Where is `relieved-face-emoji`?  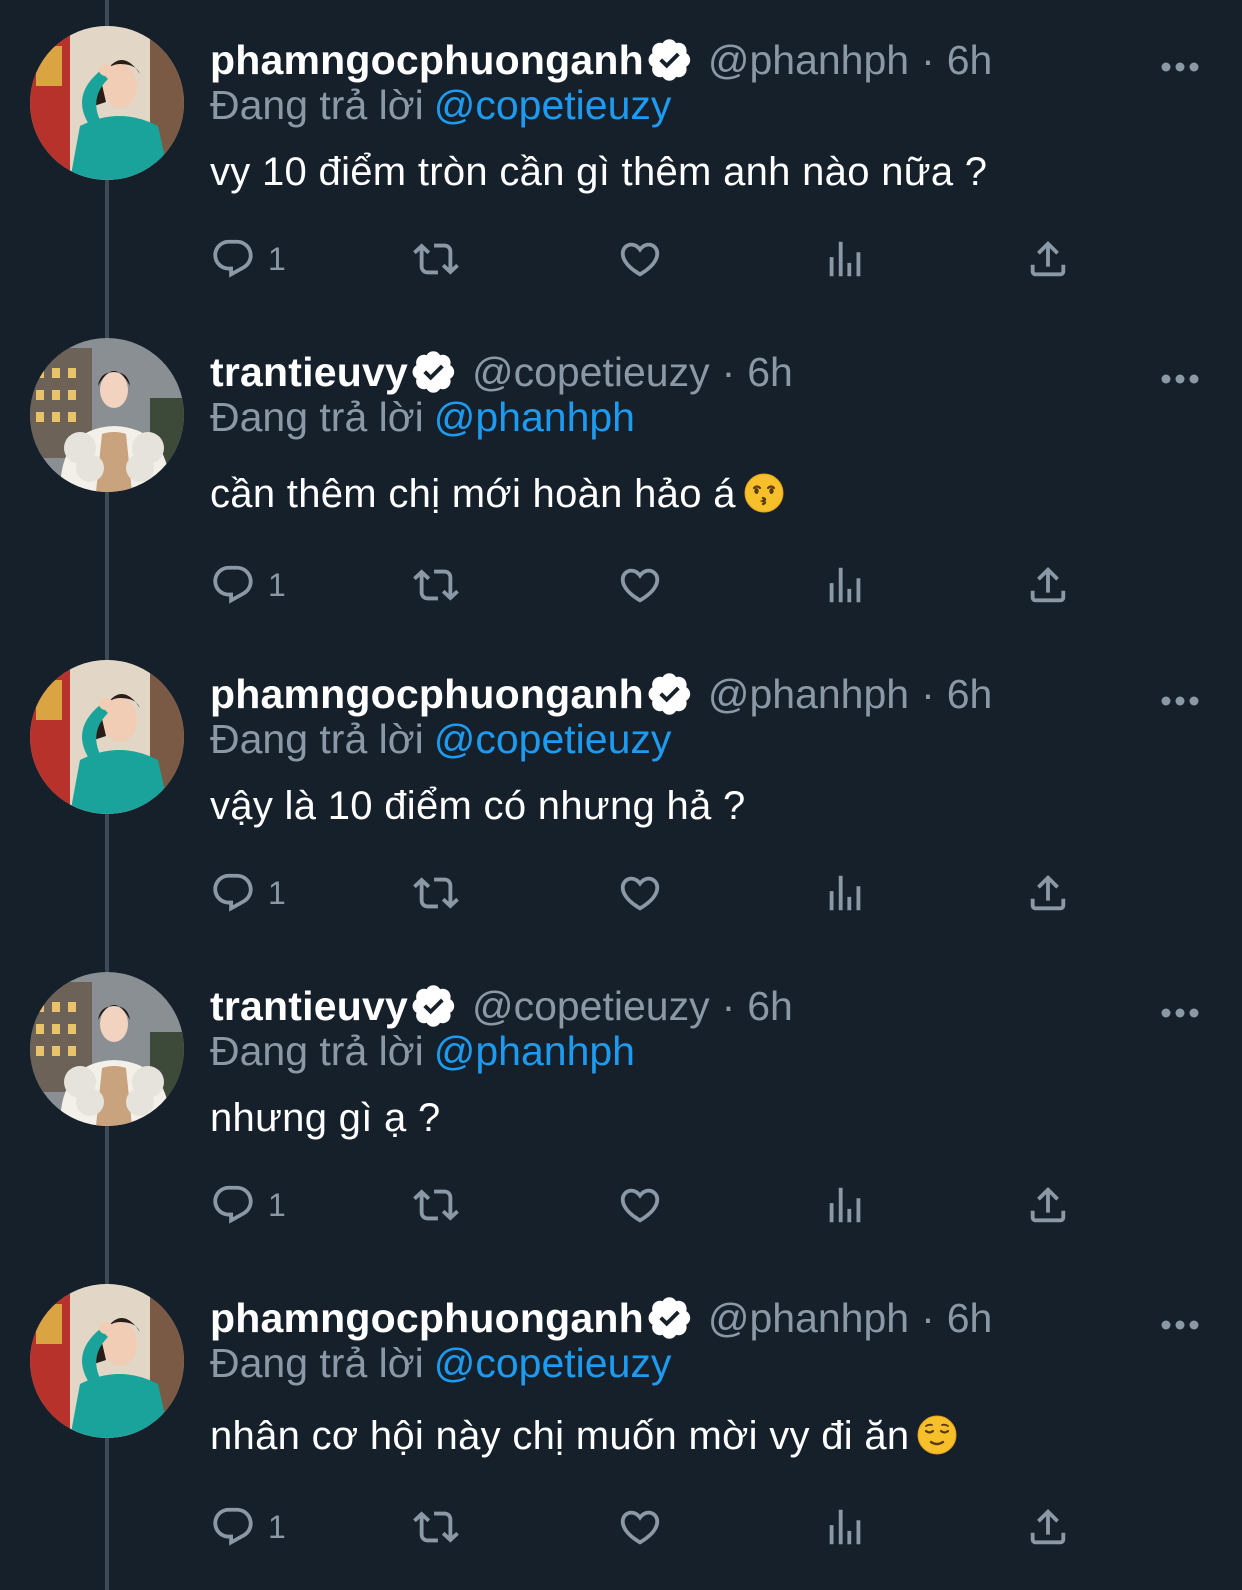 relieved-face-emoji is located at coordinates (937, 1435).